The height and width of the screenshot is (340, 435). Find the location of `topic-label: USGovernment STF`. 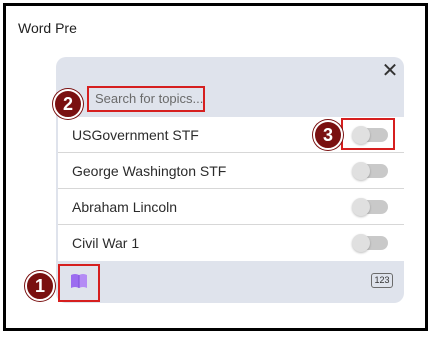

topic-label: USGovernment STF is located at coordinates (135, 134).